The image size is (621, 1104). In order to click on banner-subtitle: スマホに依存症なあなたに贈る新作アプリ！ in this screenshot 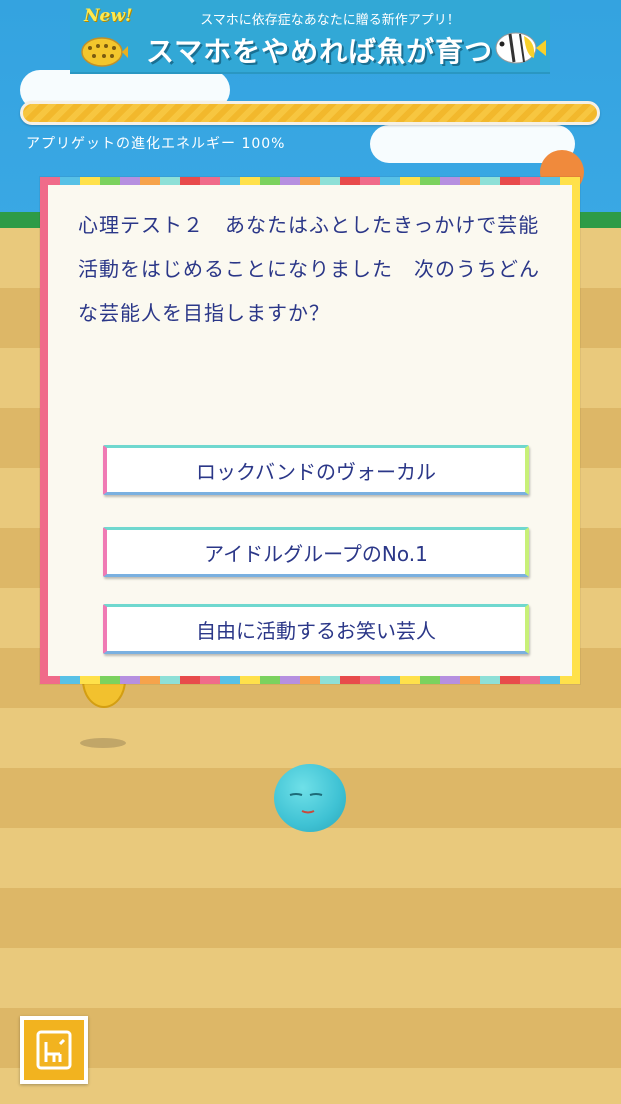, I will do `click(330, 20)`.